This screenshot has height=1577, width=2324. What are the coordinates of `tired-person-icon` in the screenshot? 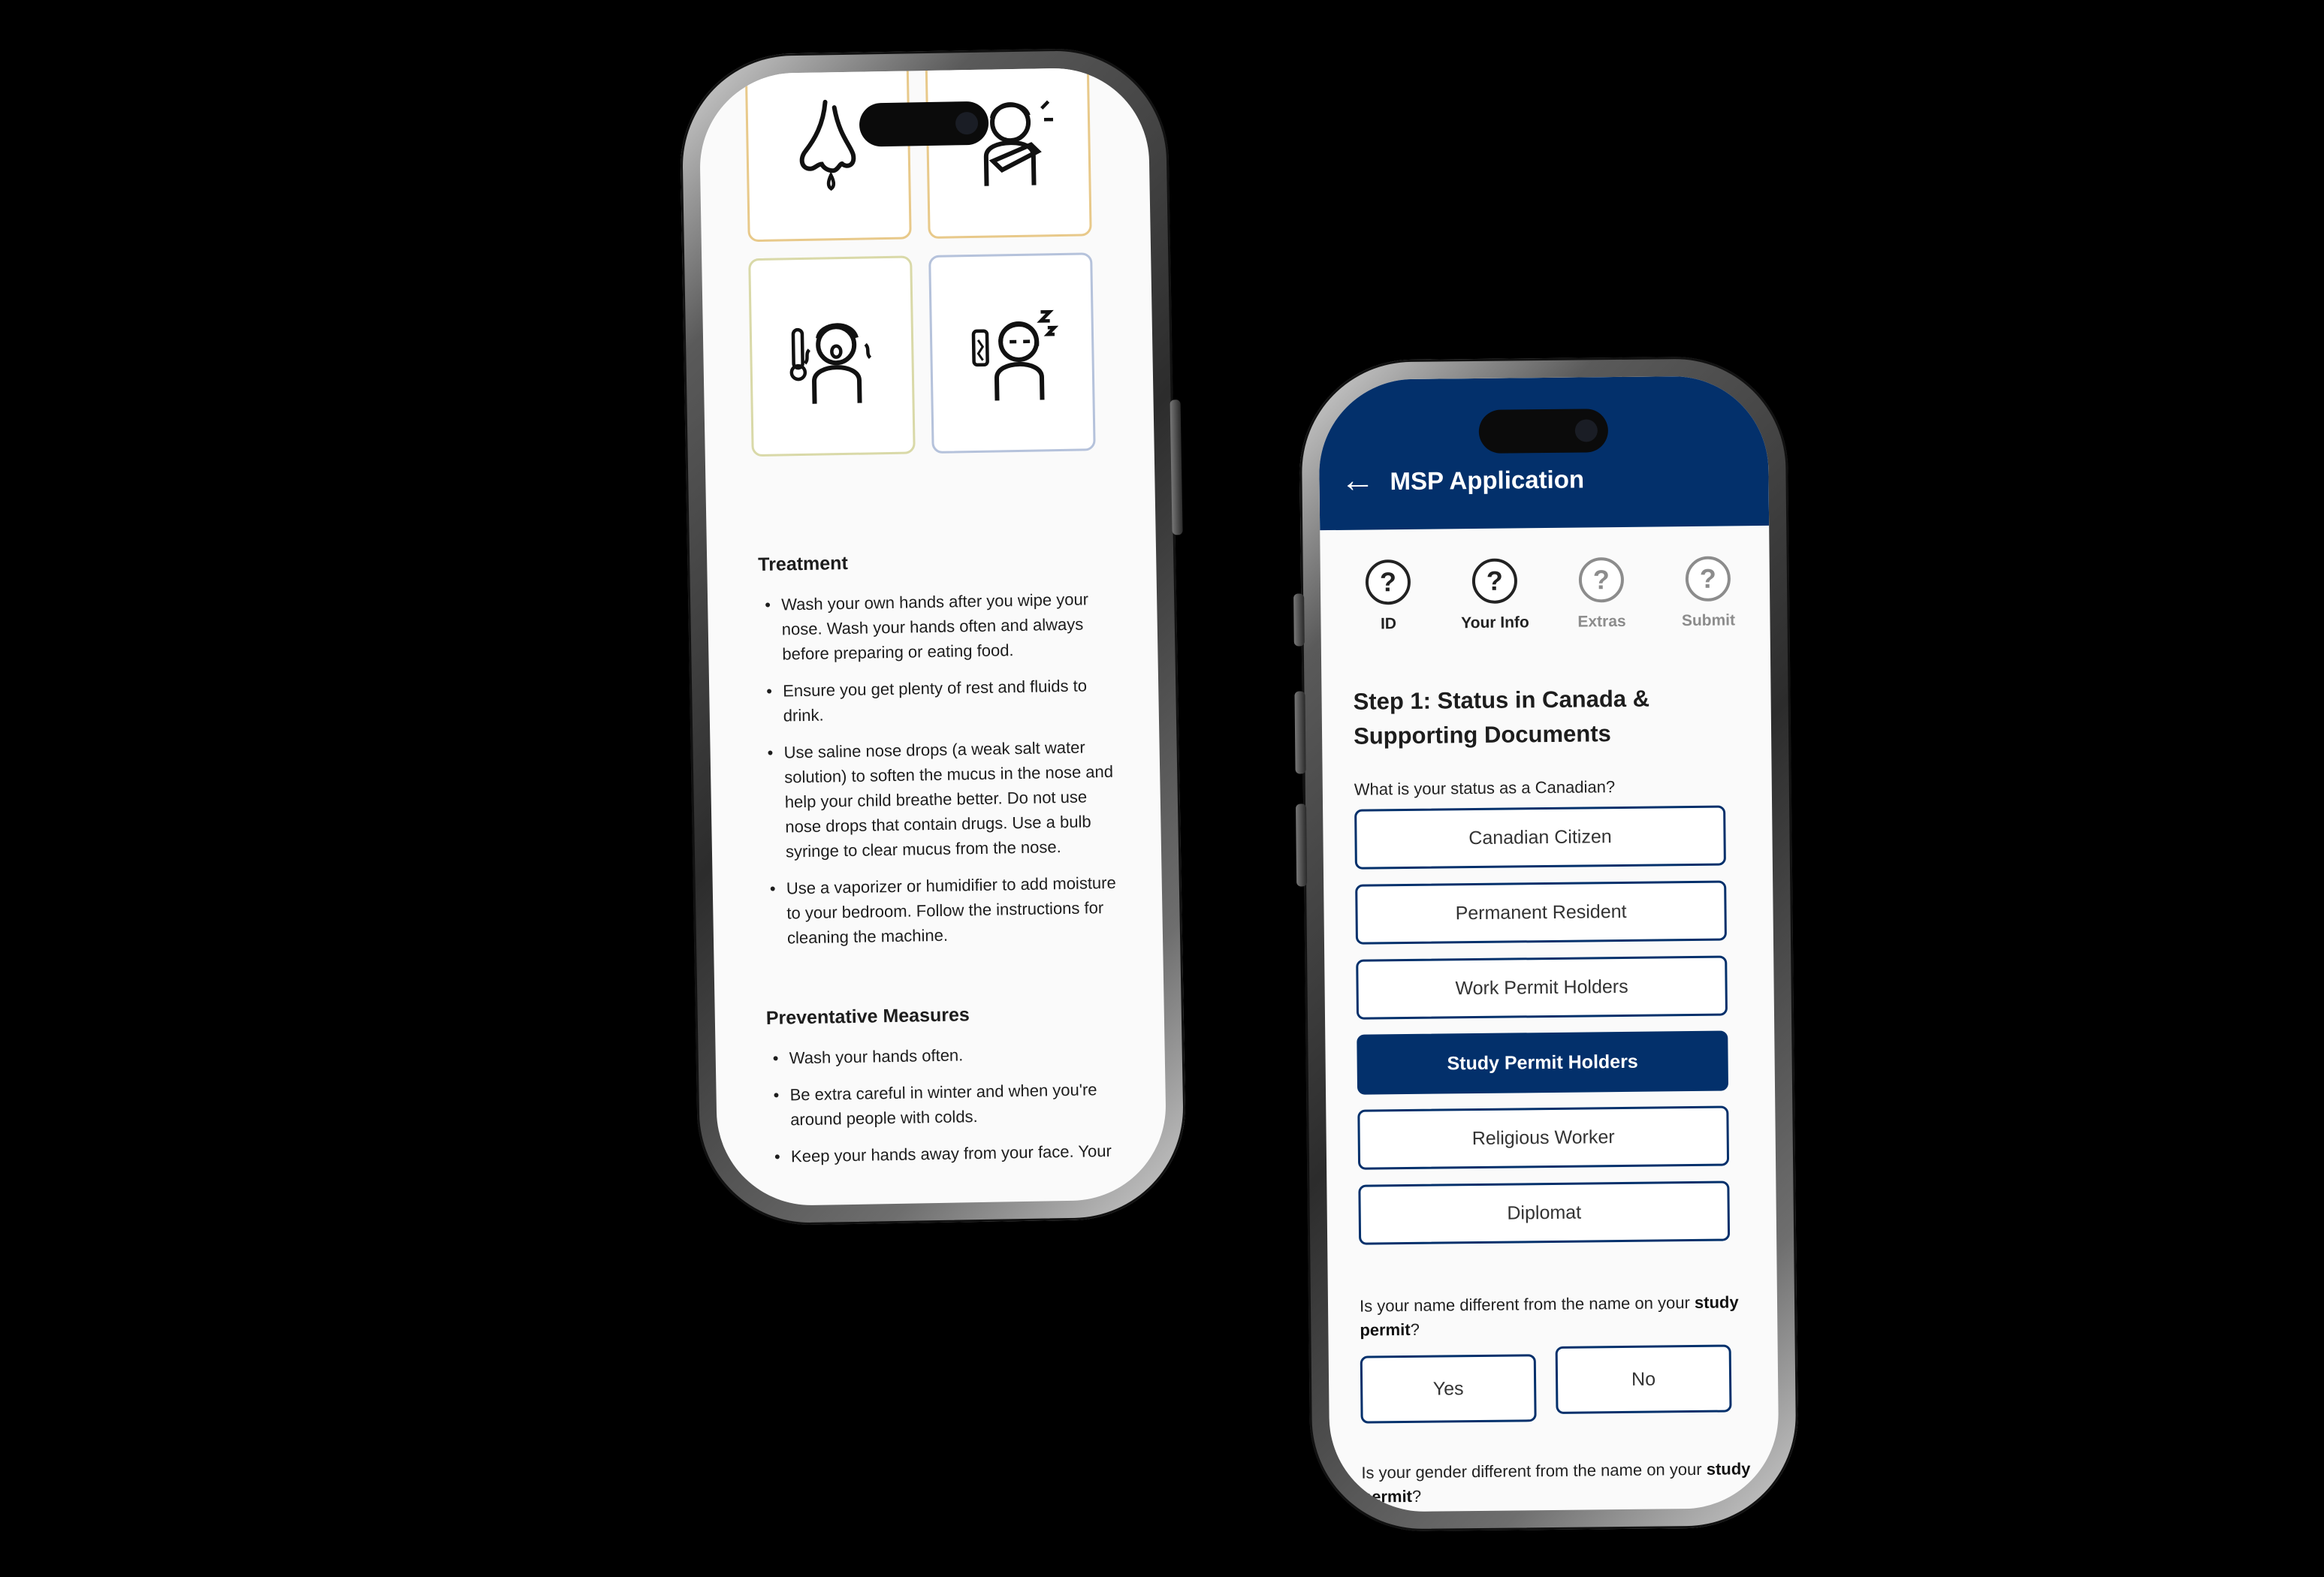 It's located at (1015, 355).